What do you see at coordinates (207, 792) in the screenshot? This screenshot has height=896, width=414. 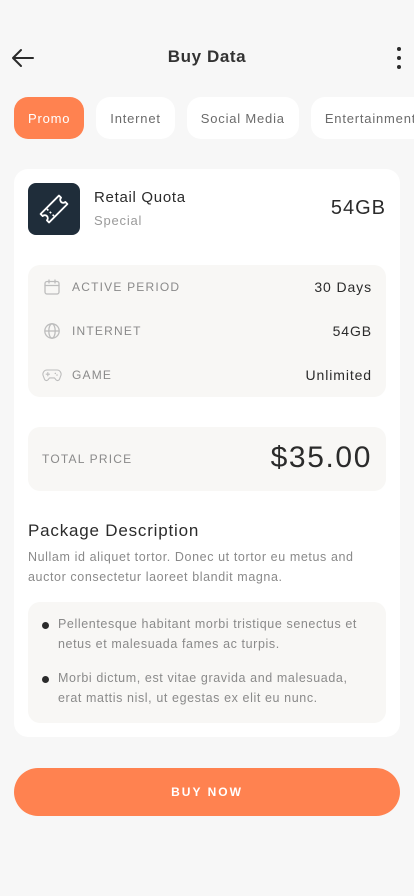 I see `buy-now-button: BUY NOW` at bounding box center [207, 792].